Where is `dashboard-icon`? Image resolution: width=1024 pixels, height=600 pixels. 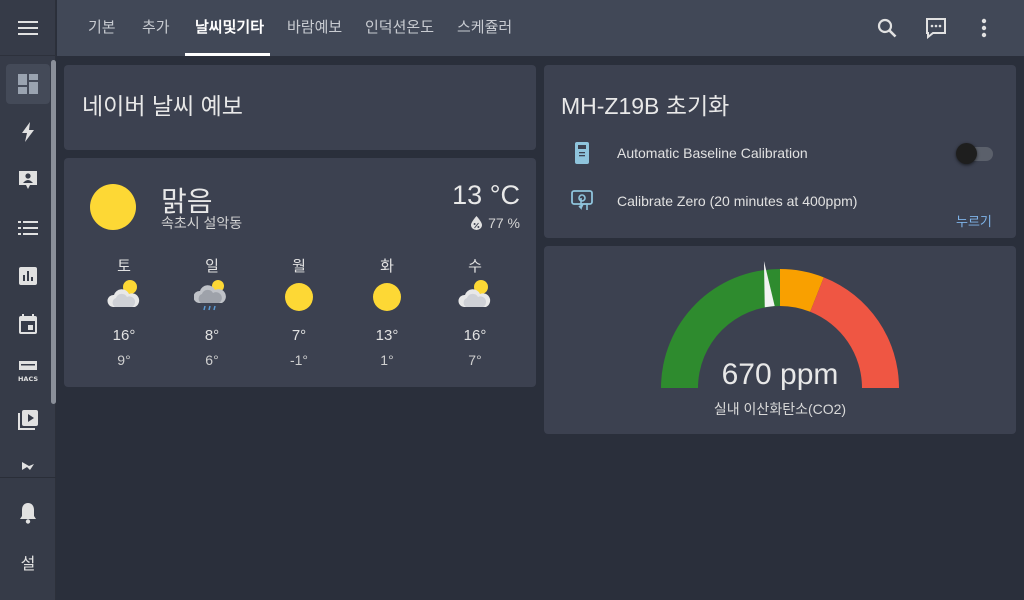 dashboard-icon is located at coordinates (28, 84).